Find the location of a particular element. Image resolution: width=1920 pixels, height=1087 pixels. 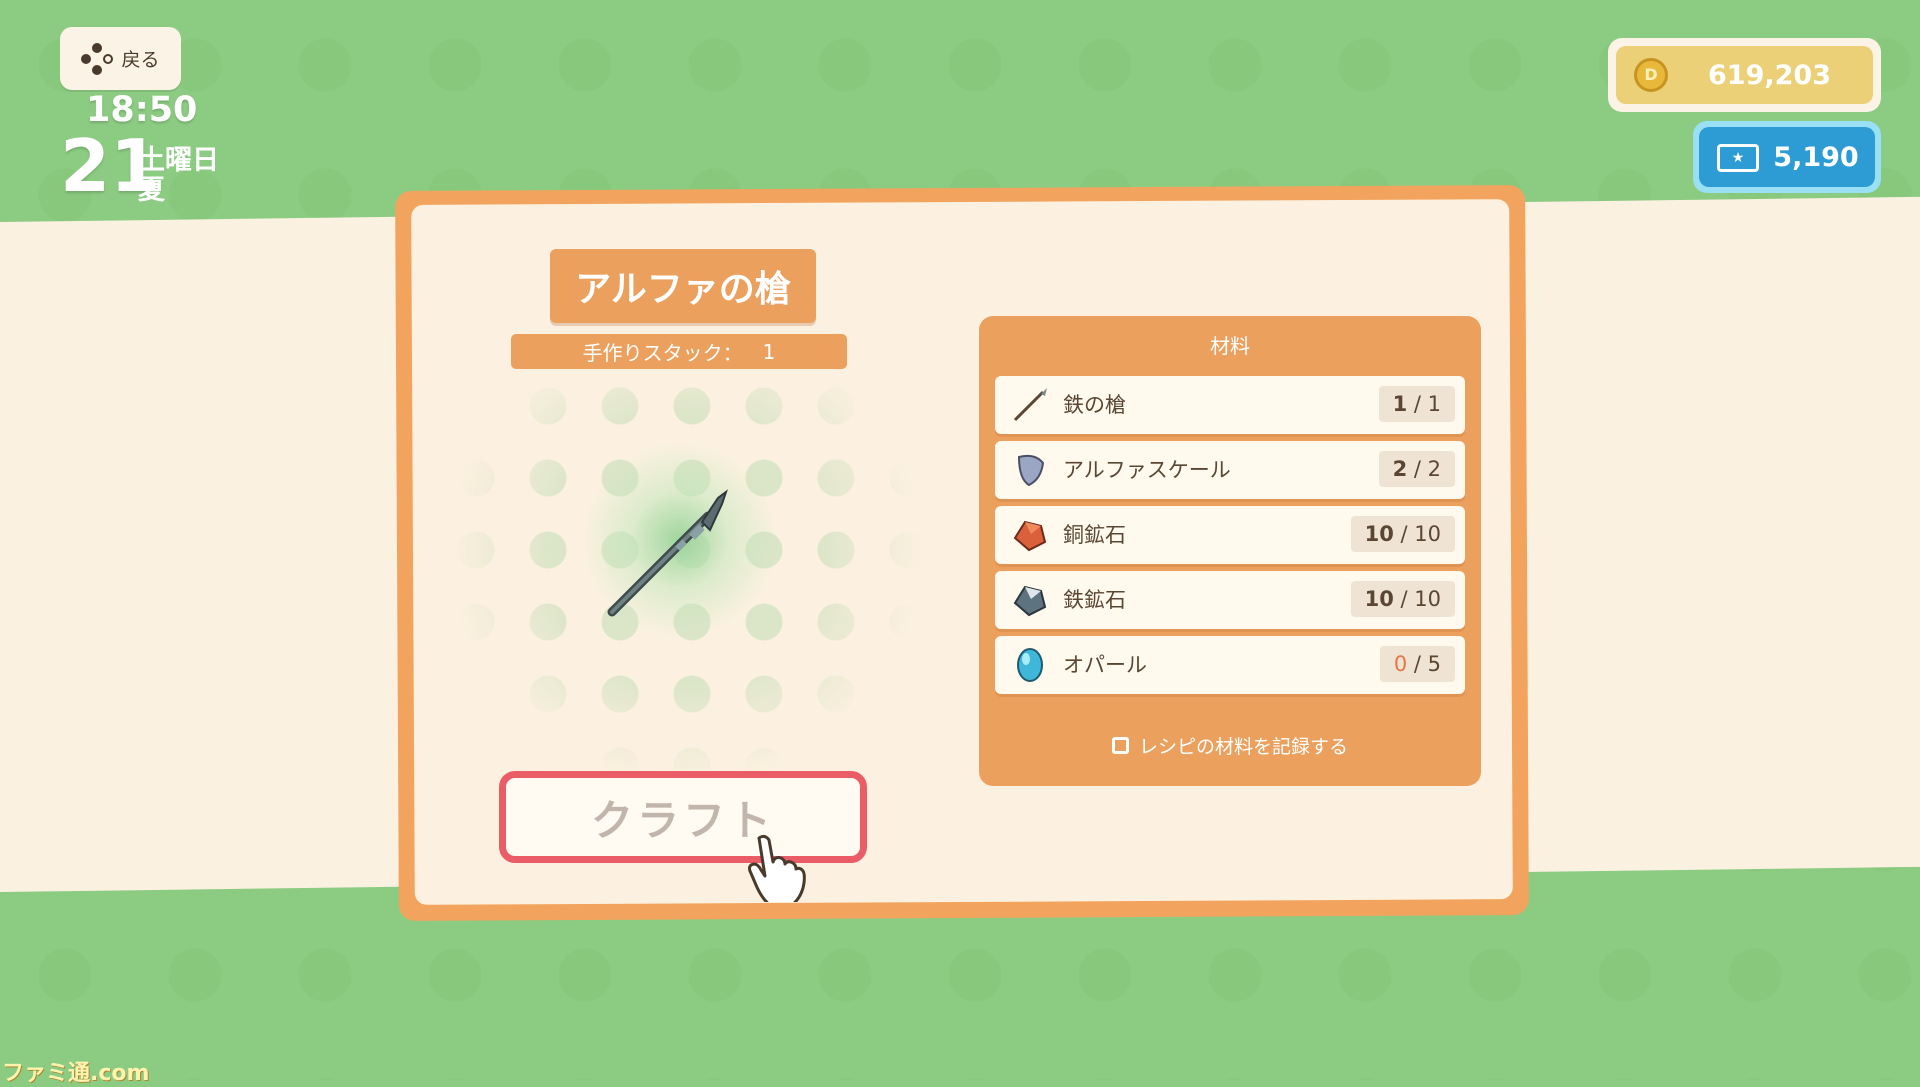

material-row: オパール 0 / 5 is located at coordinates (1230, 665).